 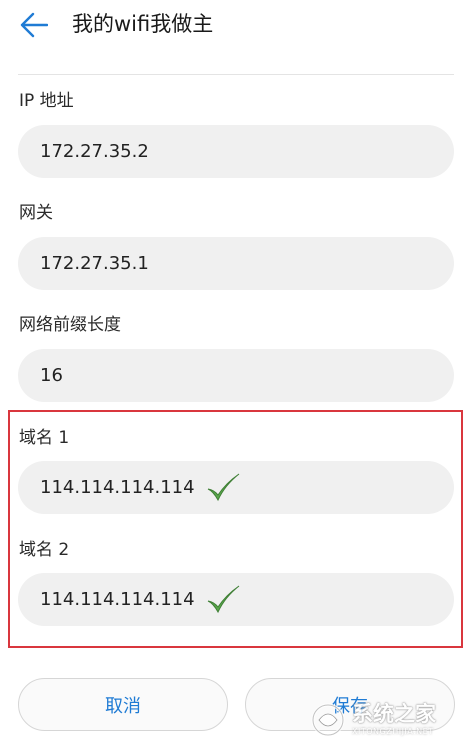 I want to click on top-app-bar: 我的wifi我做主, so click(x=237, y=25).